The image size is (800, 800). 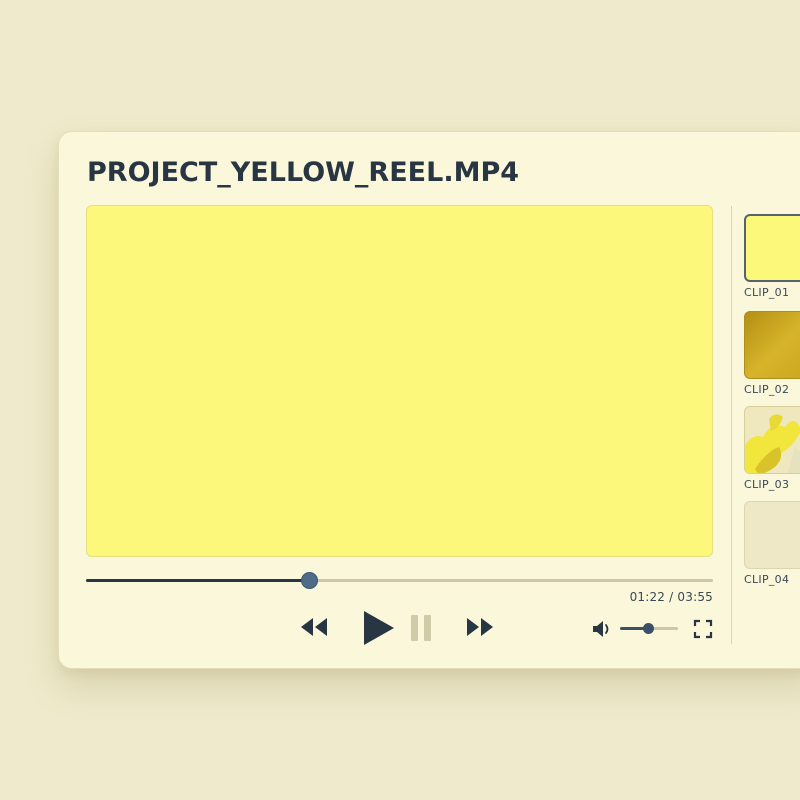 What do you see at coordinates (731, 425) in the screenshot?
I see `sidebar-divider` at bounding box center [731, 425].